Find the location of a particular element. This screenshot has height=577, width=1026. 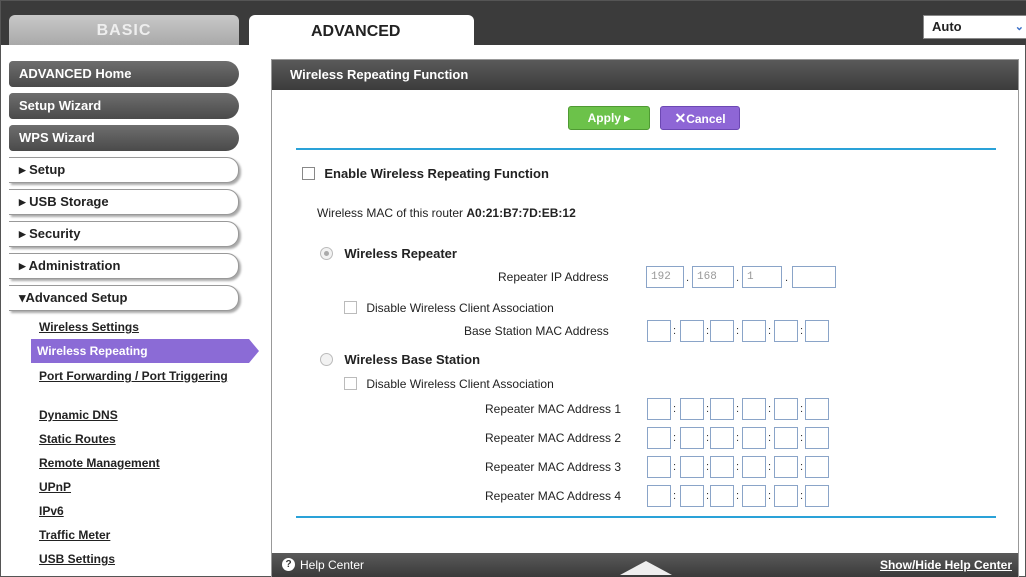

wireless-base-station-radio is located at coordinates (326, 360).